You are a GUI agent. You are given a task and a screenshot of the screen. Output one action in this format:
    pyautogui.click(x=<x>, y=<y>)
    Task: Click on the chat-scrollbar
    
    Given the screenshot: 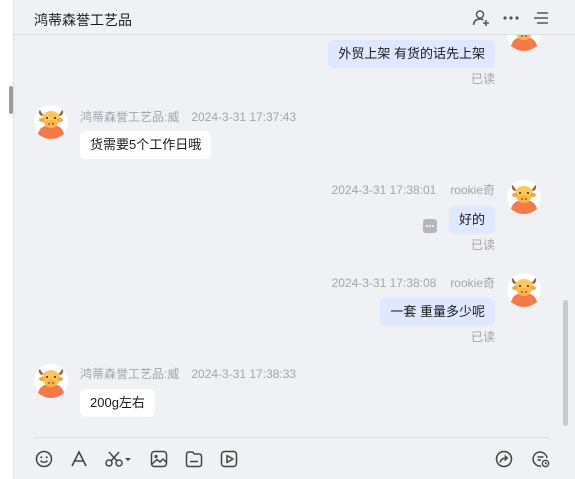 What is the action you would take?
    pyautogui.click(x=565, y=363)
    